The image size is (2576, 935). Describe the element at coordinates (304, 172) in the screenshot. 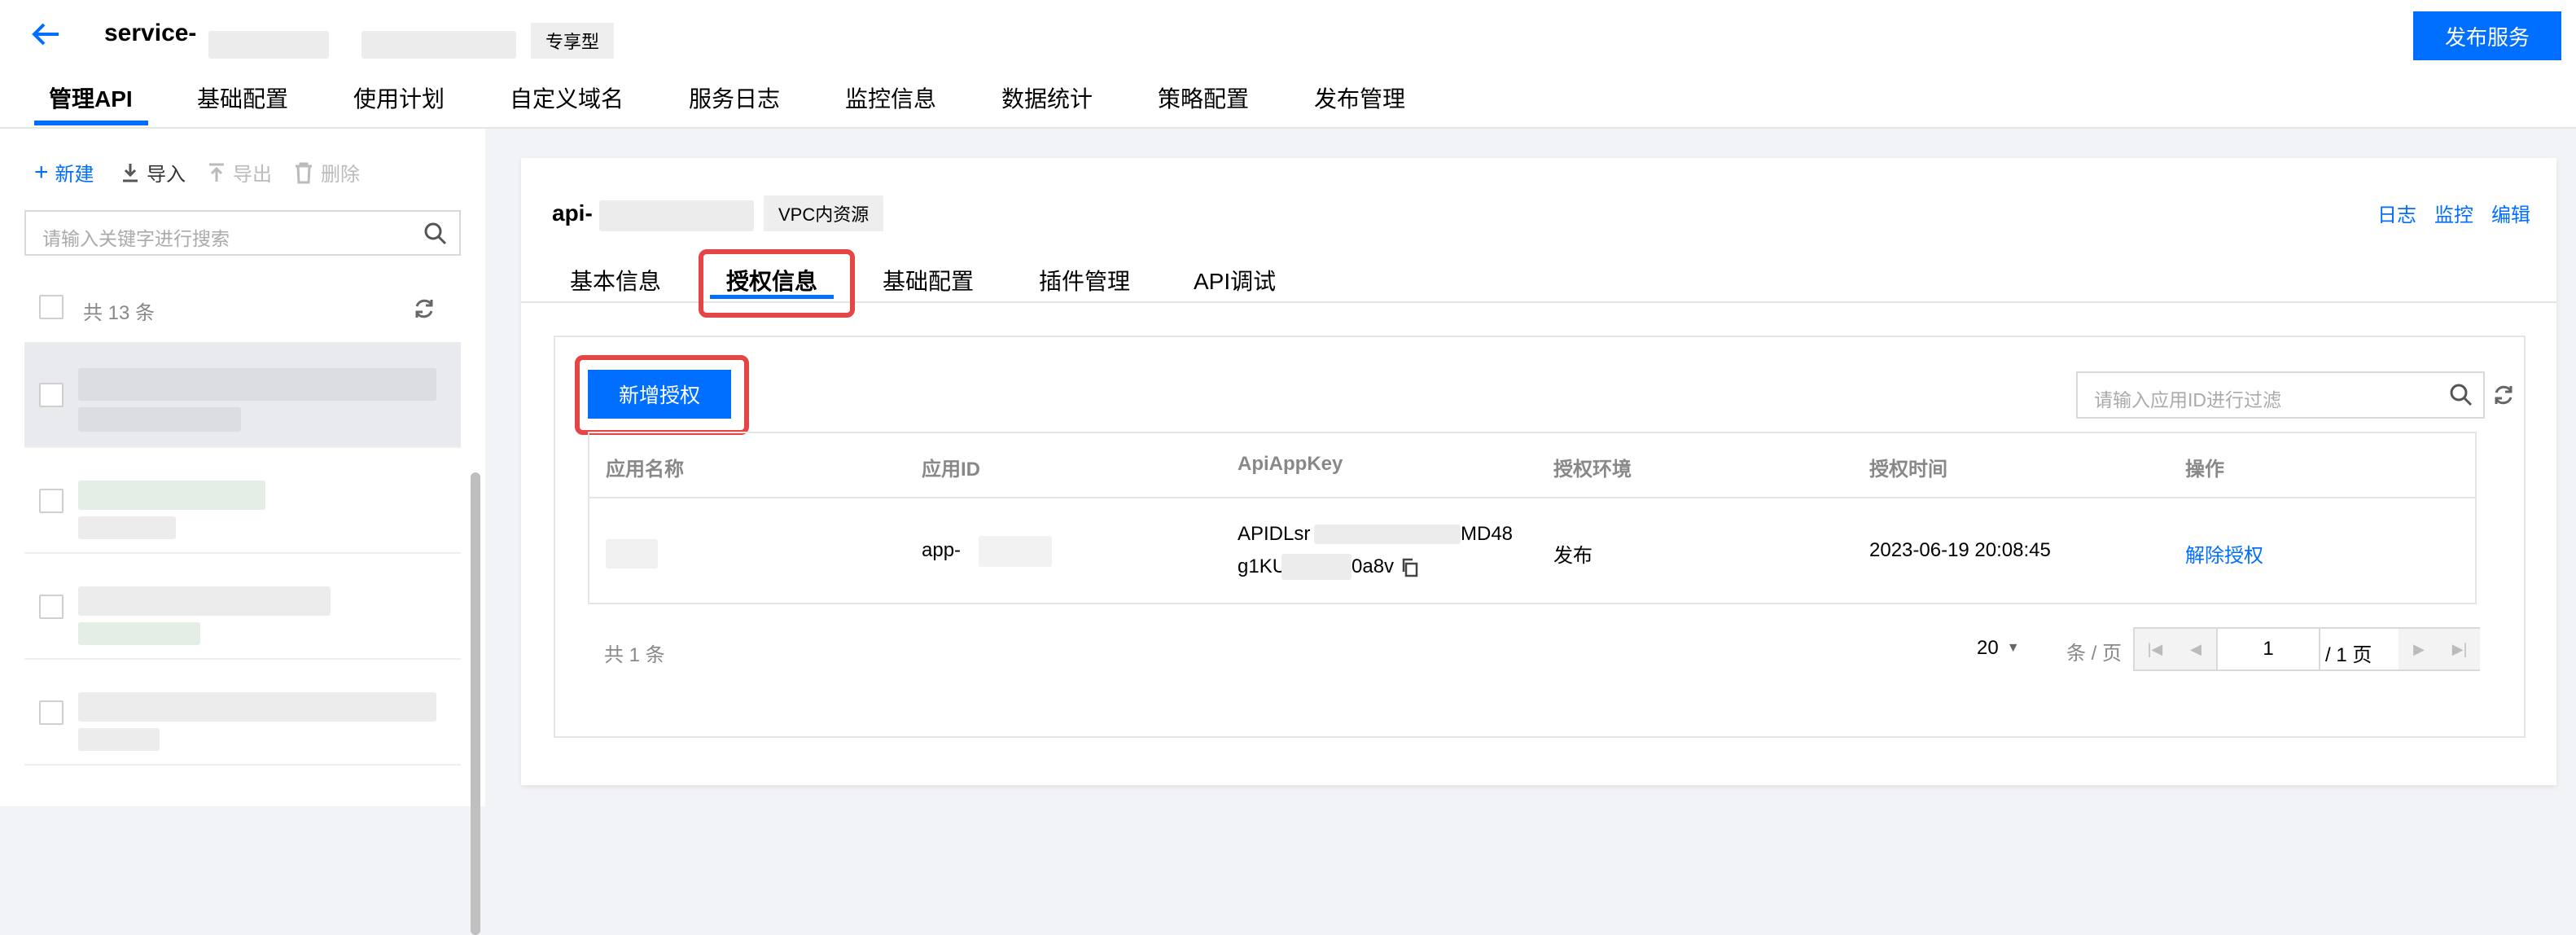

I see `trash-icon` at that location.